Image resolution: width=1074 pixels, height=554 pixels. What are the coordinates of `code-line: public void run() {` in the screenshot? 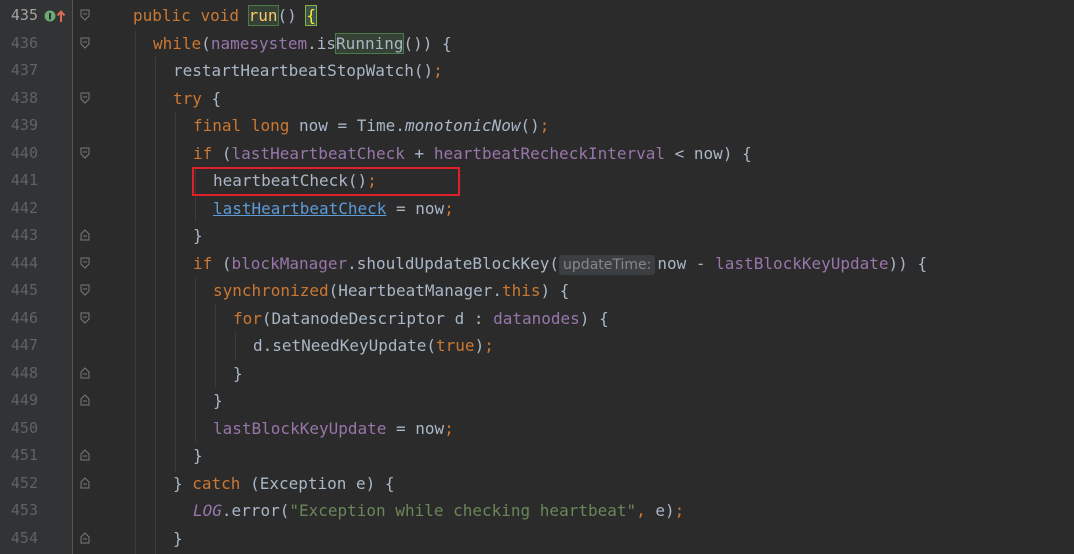 It's located at (603, 16).